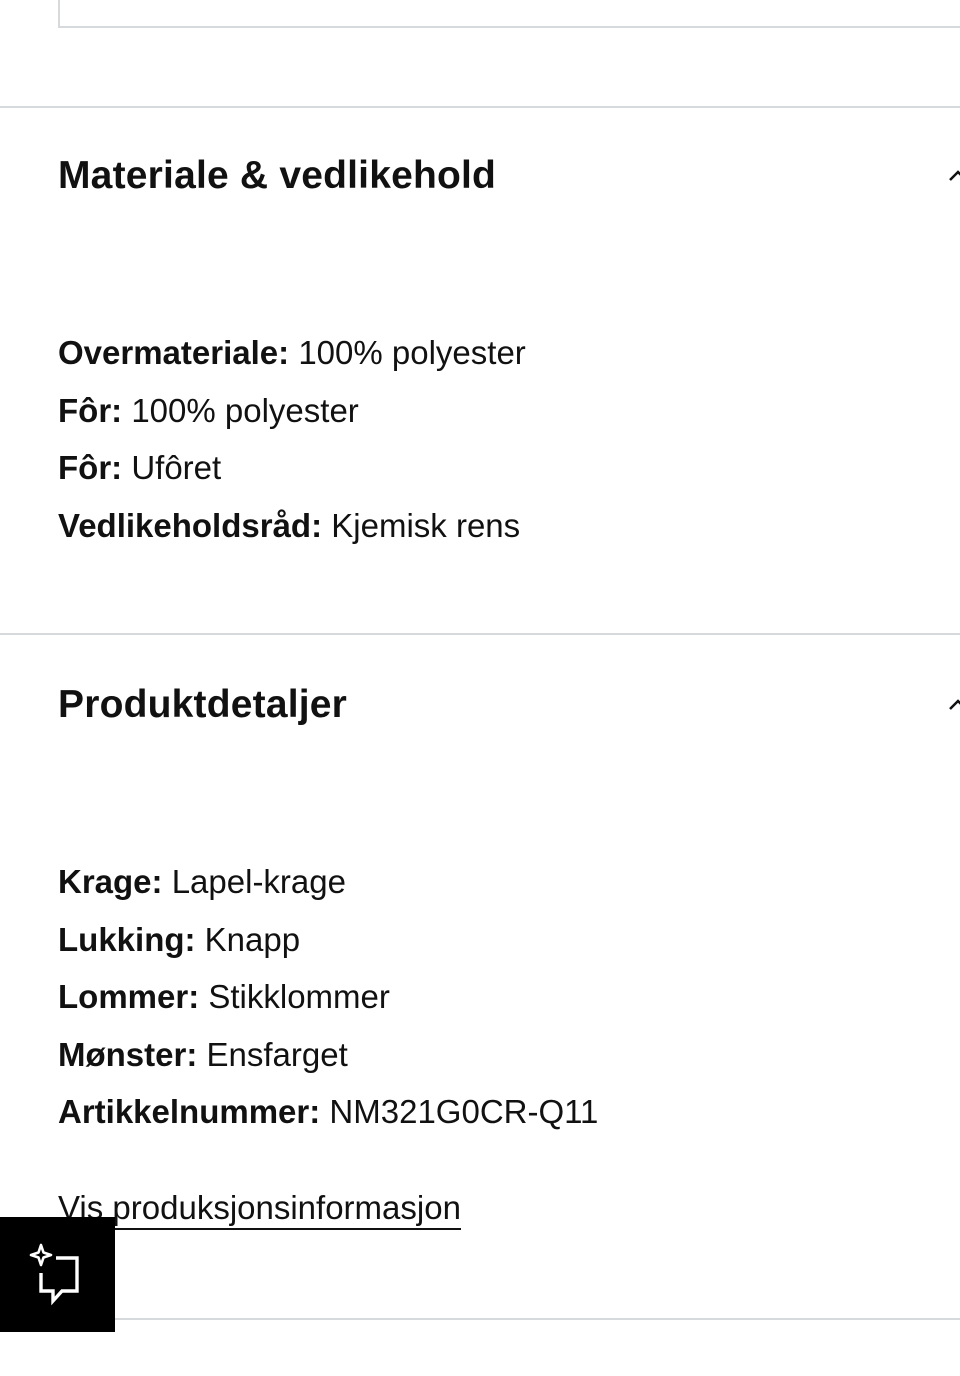 The width and height of the screenshot is (960, 1376). I want to click on attribute-row: Lommer: Stikklommer, so click(328, 1006).